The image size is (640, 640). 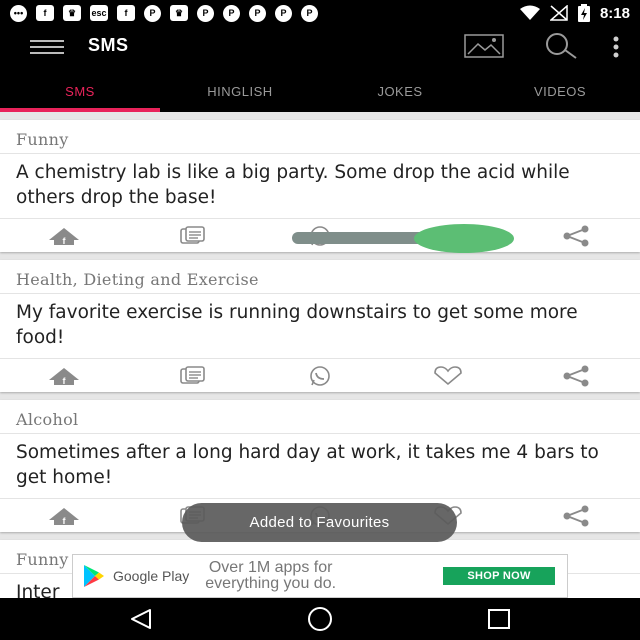 What do you see at coordinates (320, 417) in the screenshot?
I see `card-category: Alcohol` at bounding box center [320, 417].